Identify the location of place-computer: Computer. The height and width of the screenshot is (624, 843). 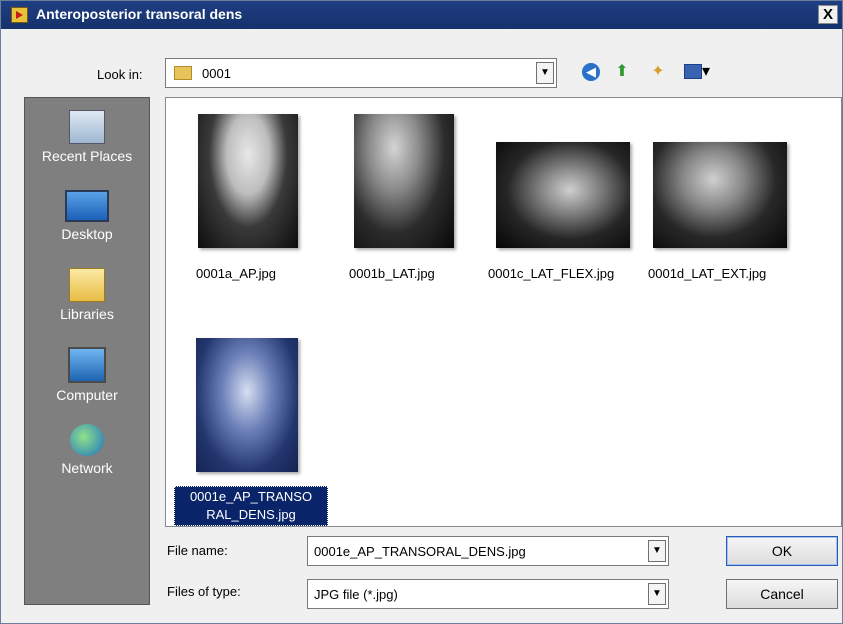
(87, 375).